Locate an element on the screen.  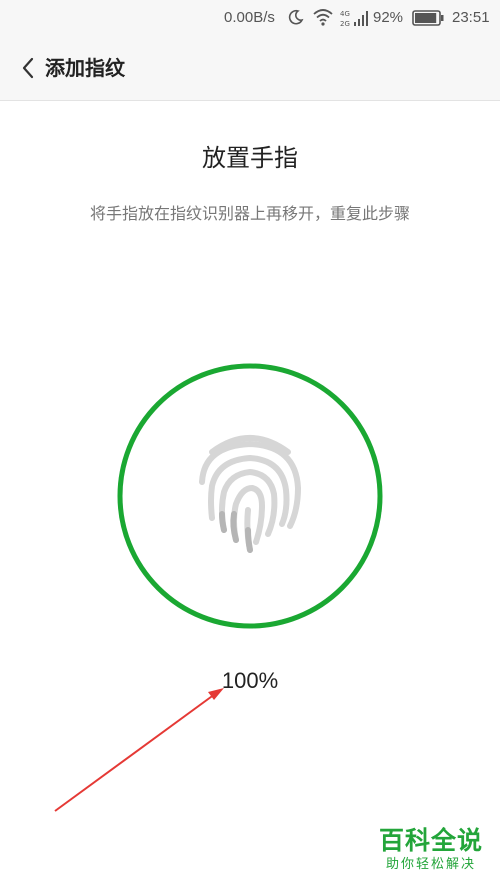
wifi-icon is located at coordinates (323, 19).